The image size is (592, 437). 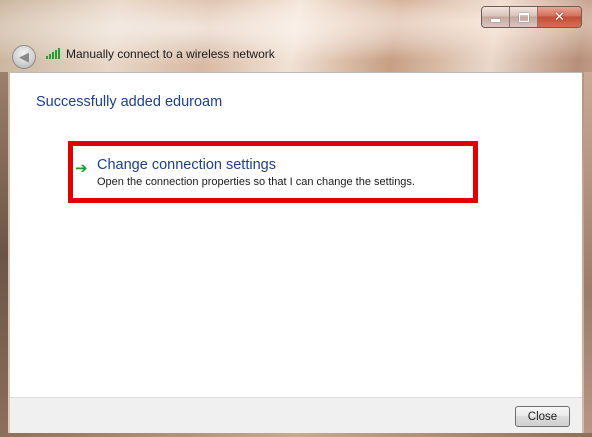 I want to click on maximize-icon, so click(x=523, y=17).